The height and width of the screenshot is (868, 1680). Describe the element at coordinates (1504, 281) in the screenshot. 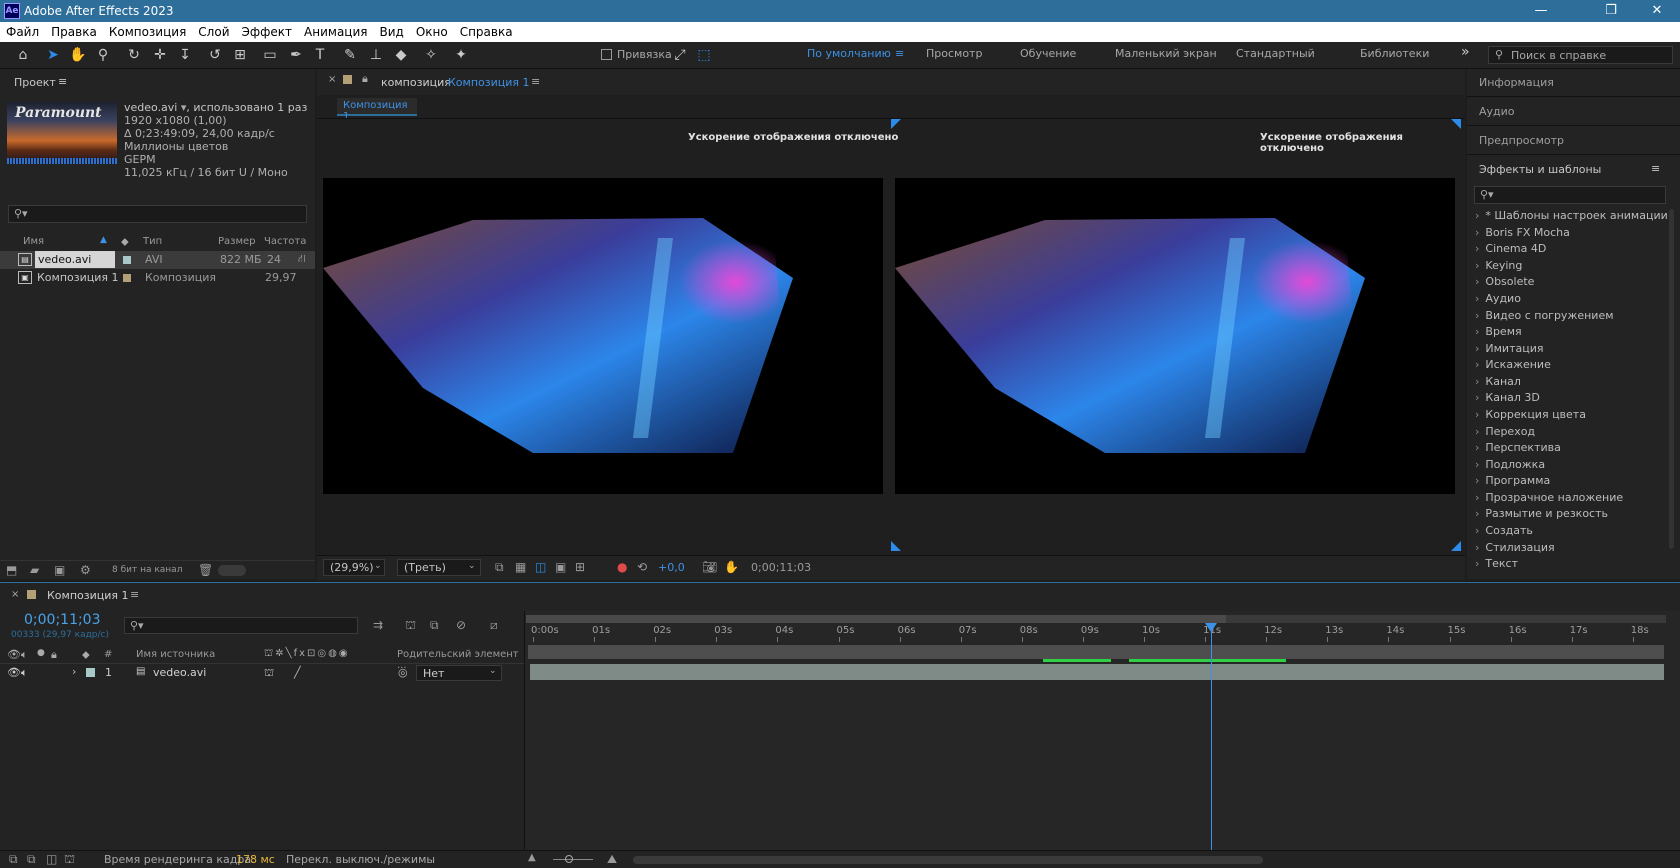

I see `effects-category: Obsolete` at that location.